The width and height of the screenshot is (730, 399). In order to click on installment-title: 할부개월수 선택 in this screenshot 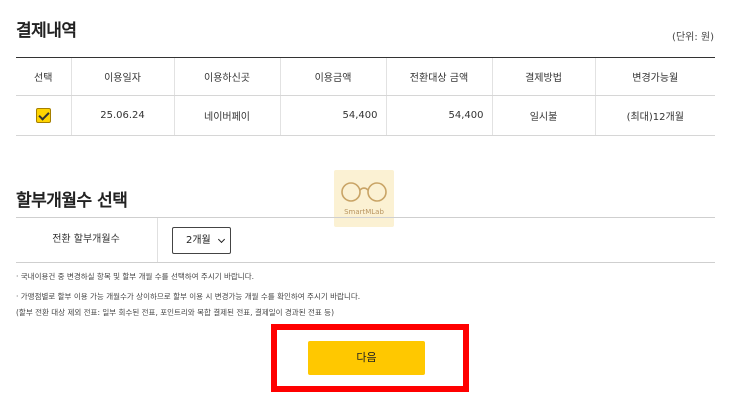, I will do `click(72, 201)`.